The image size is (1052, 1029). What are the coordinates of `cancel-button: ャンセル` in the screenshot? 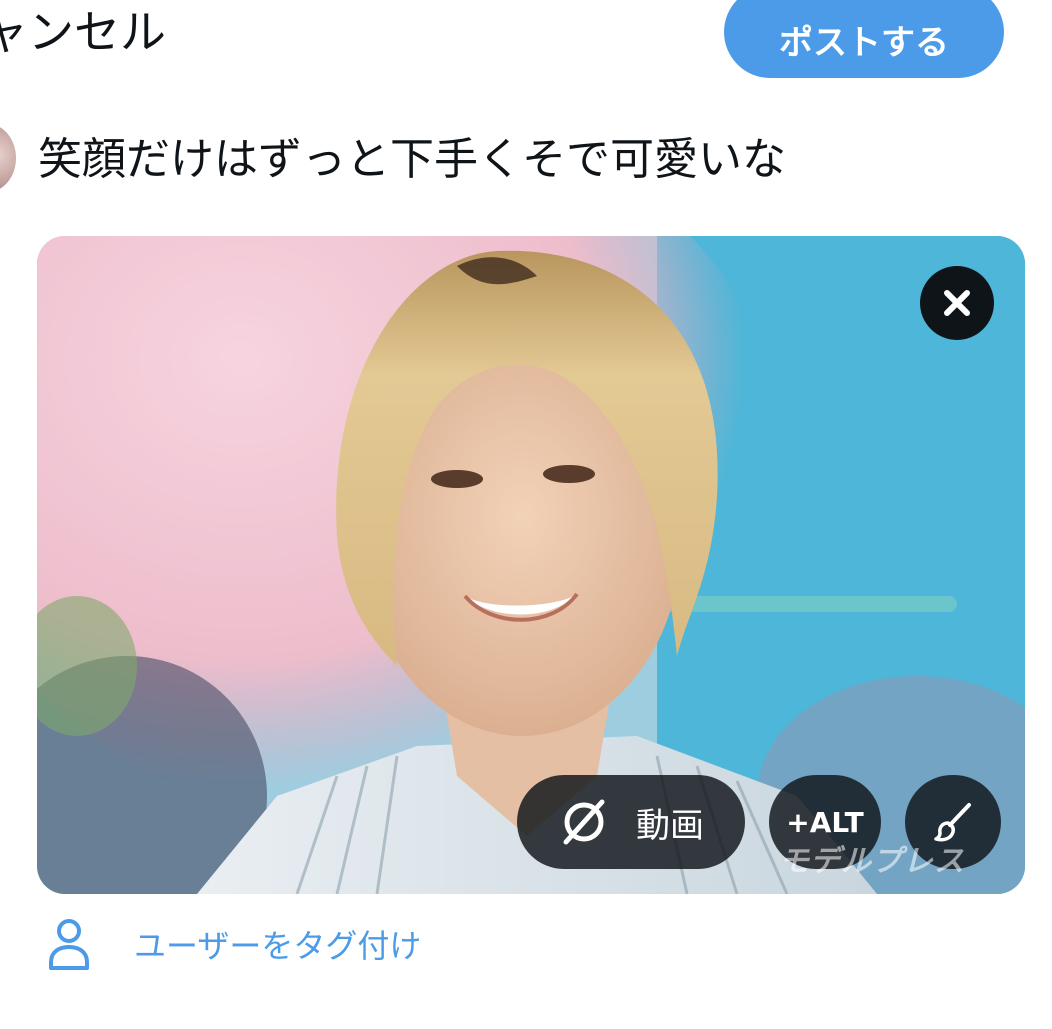 It's located at (83, 32).